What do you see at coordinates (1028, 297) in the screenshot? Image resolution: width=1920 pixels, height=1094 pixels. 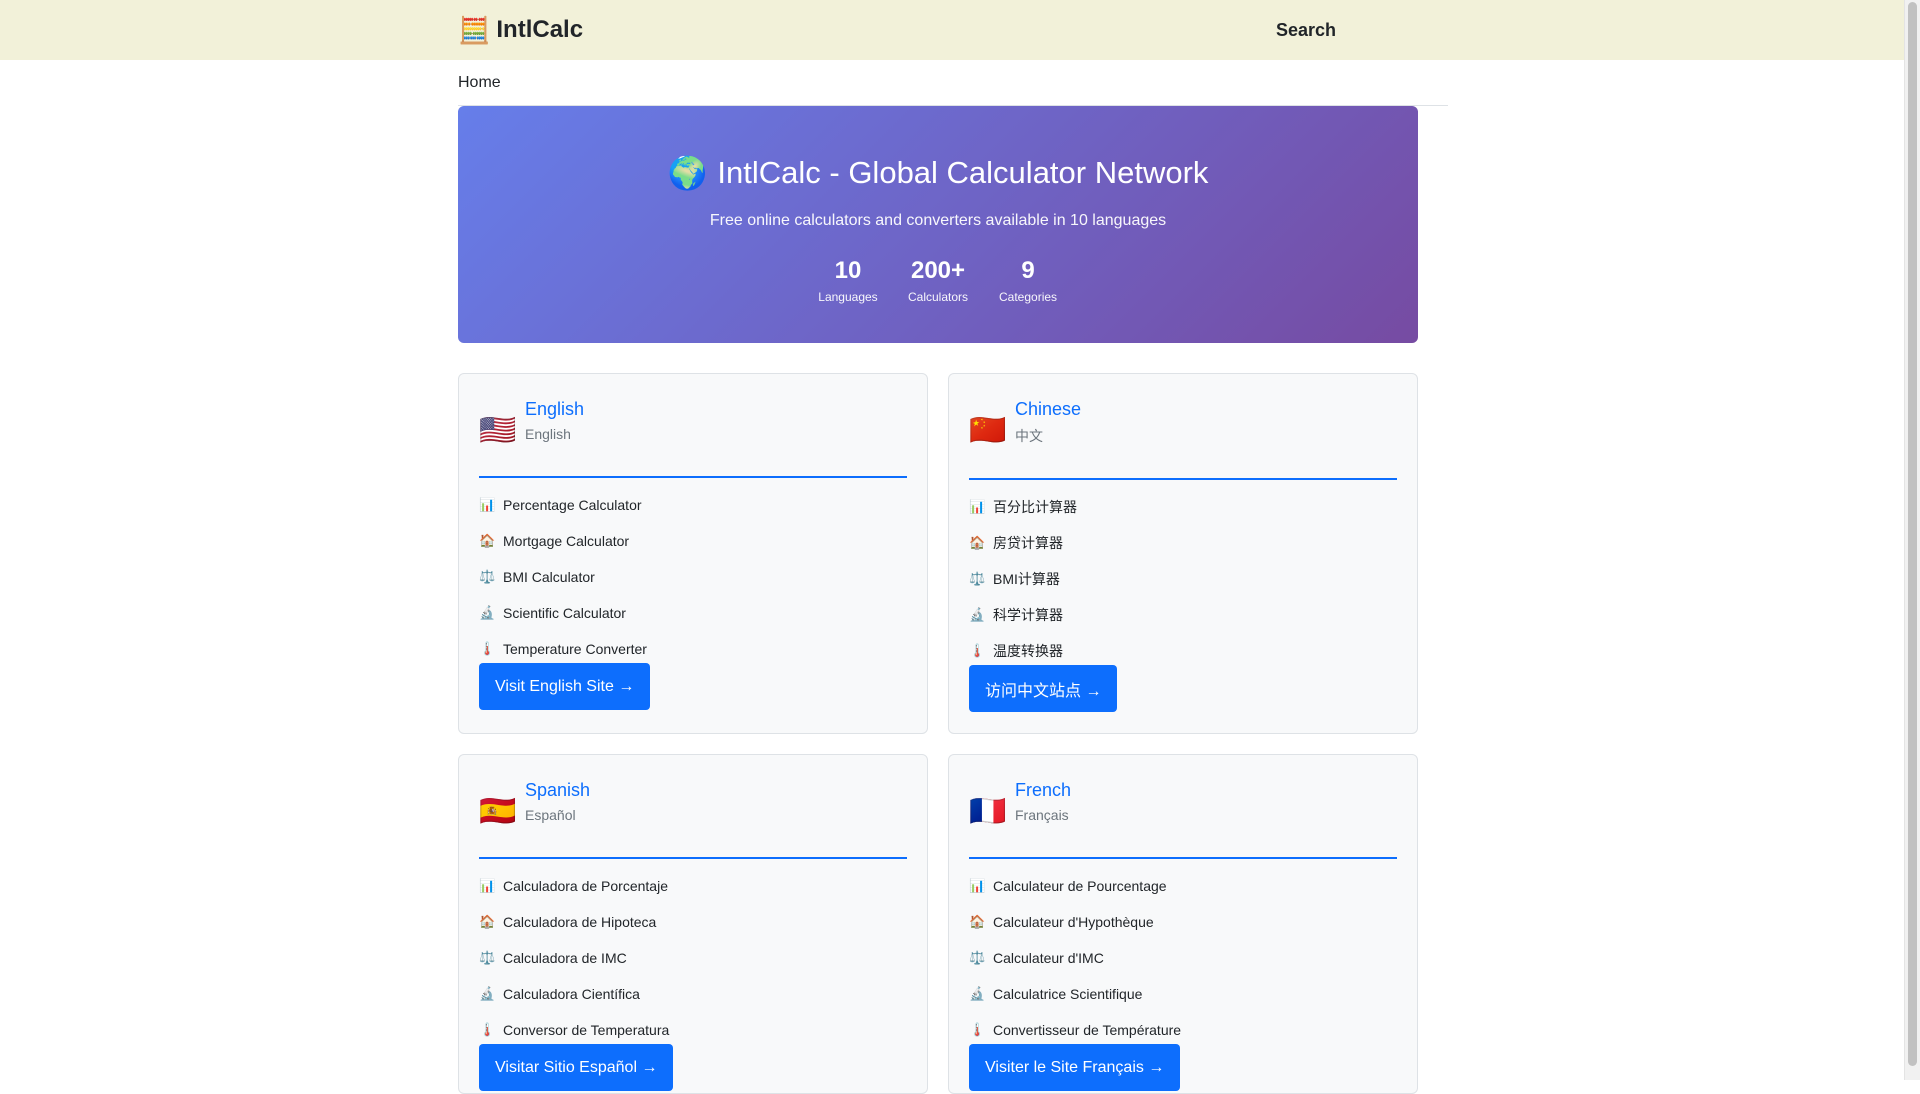 I see `stat-label: Categories` at bounding box center [1028, 297].